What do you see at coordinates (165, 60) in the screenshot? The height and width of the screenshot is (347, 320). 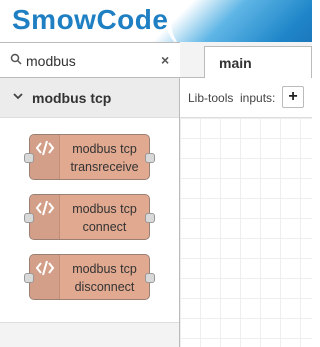 I see `clear-search-icon: ×` at bounding box center [165, 60].